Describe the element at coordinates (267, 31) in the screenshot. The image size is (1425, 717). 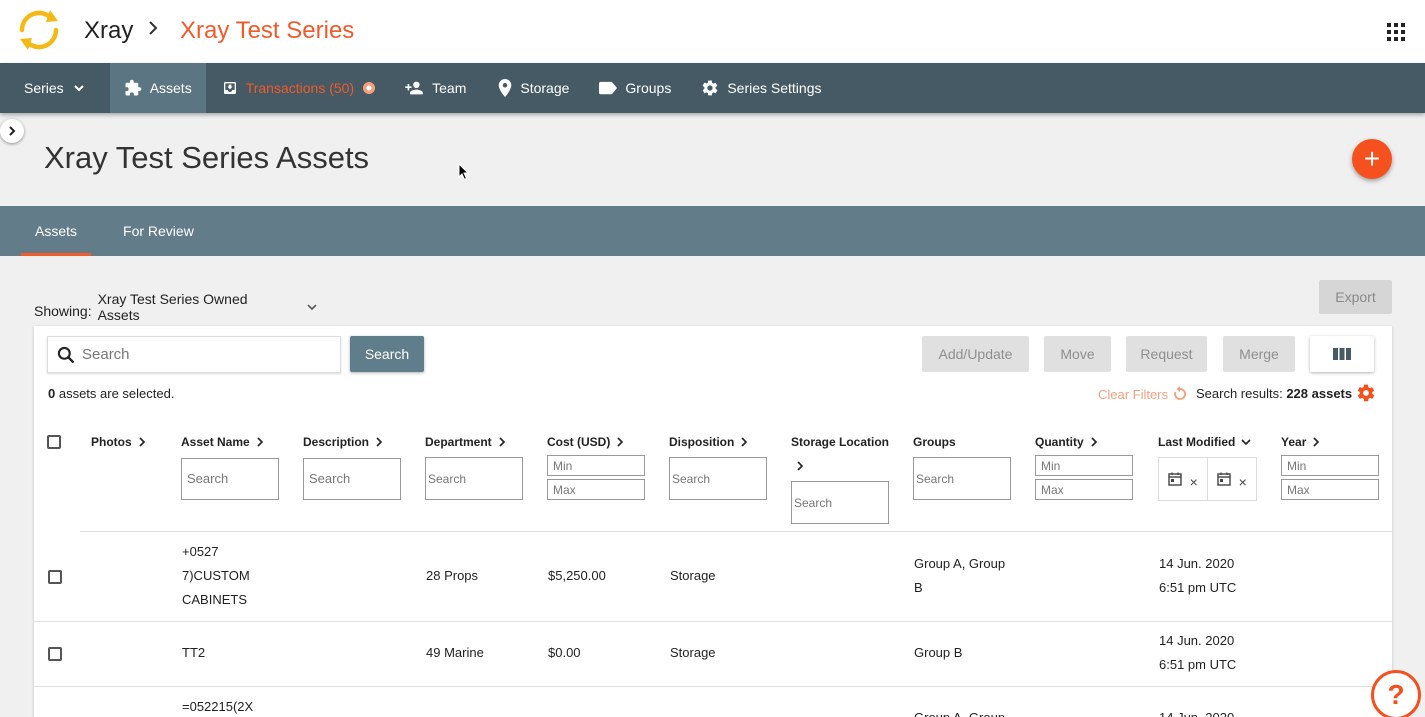
I see `series-name: Xray Test Series` at that location.